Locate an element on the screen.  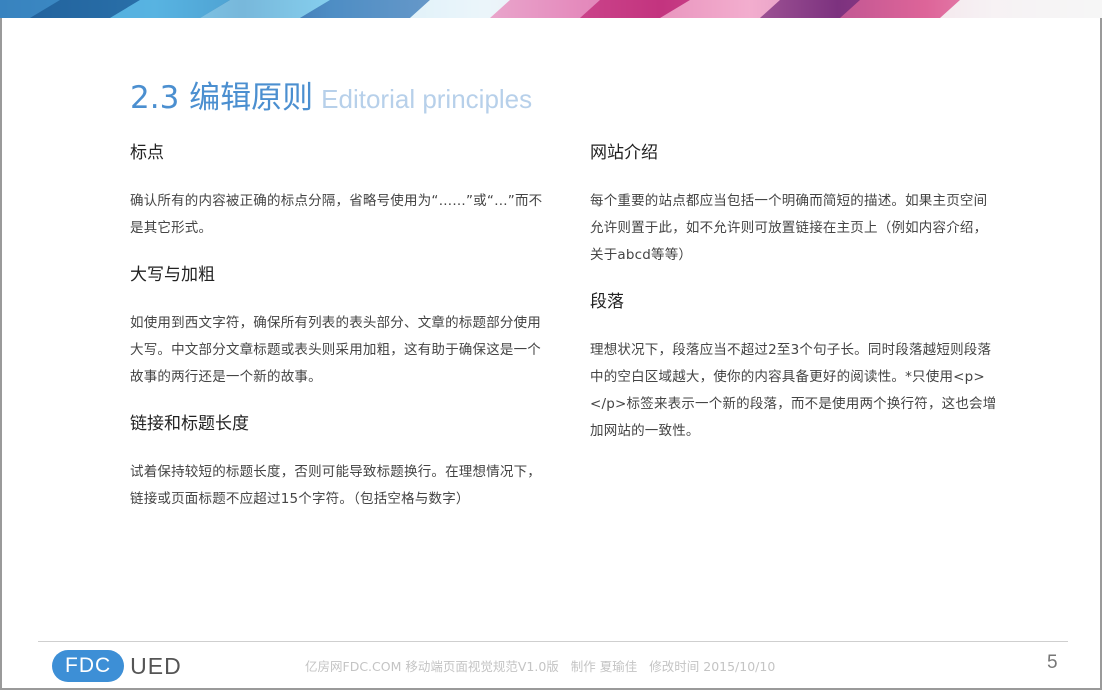
logo-ued: UED is located at coordinates (156, 665).